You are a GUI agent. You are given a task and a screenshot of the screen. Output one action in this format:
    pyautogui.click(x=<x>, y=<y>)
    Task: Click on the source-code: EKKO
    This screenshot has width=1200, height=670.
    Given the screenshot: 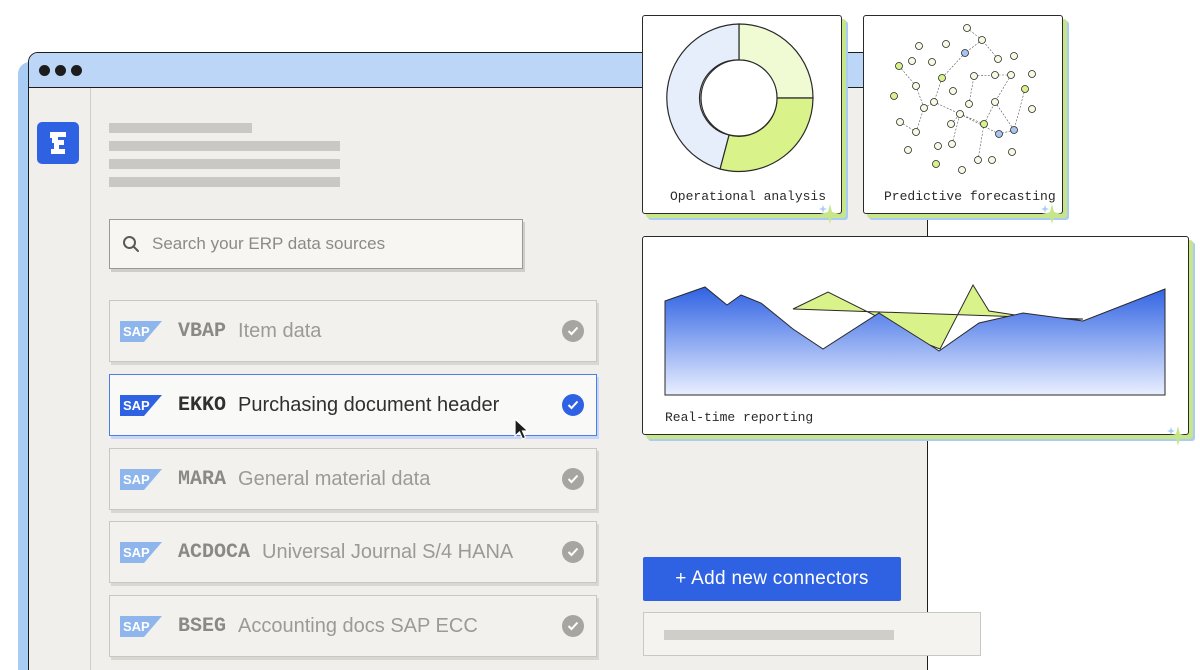 What is the action you would take?
    pyautogui.click(x=202, y=405)
    